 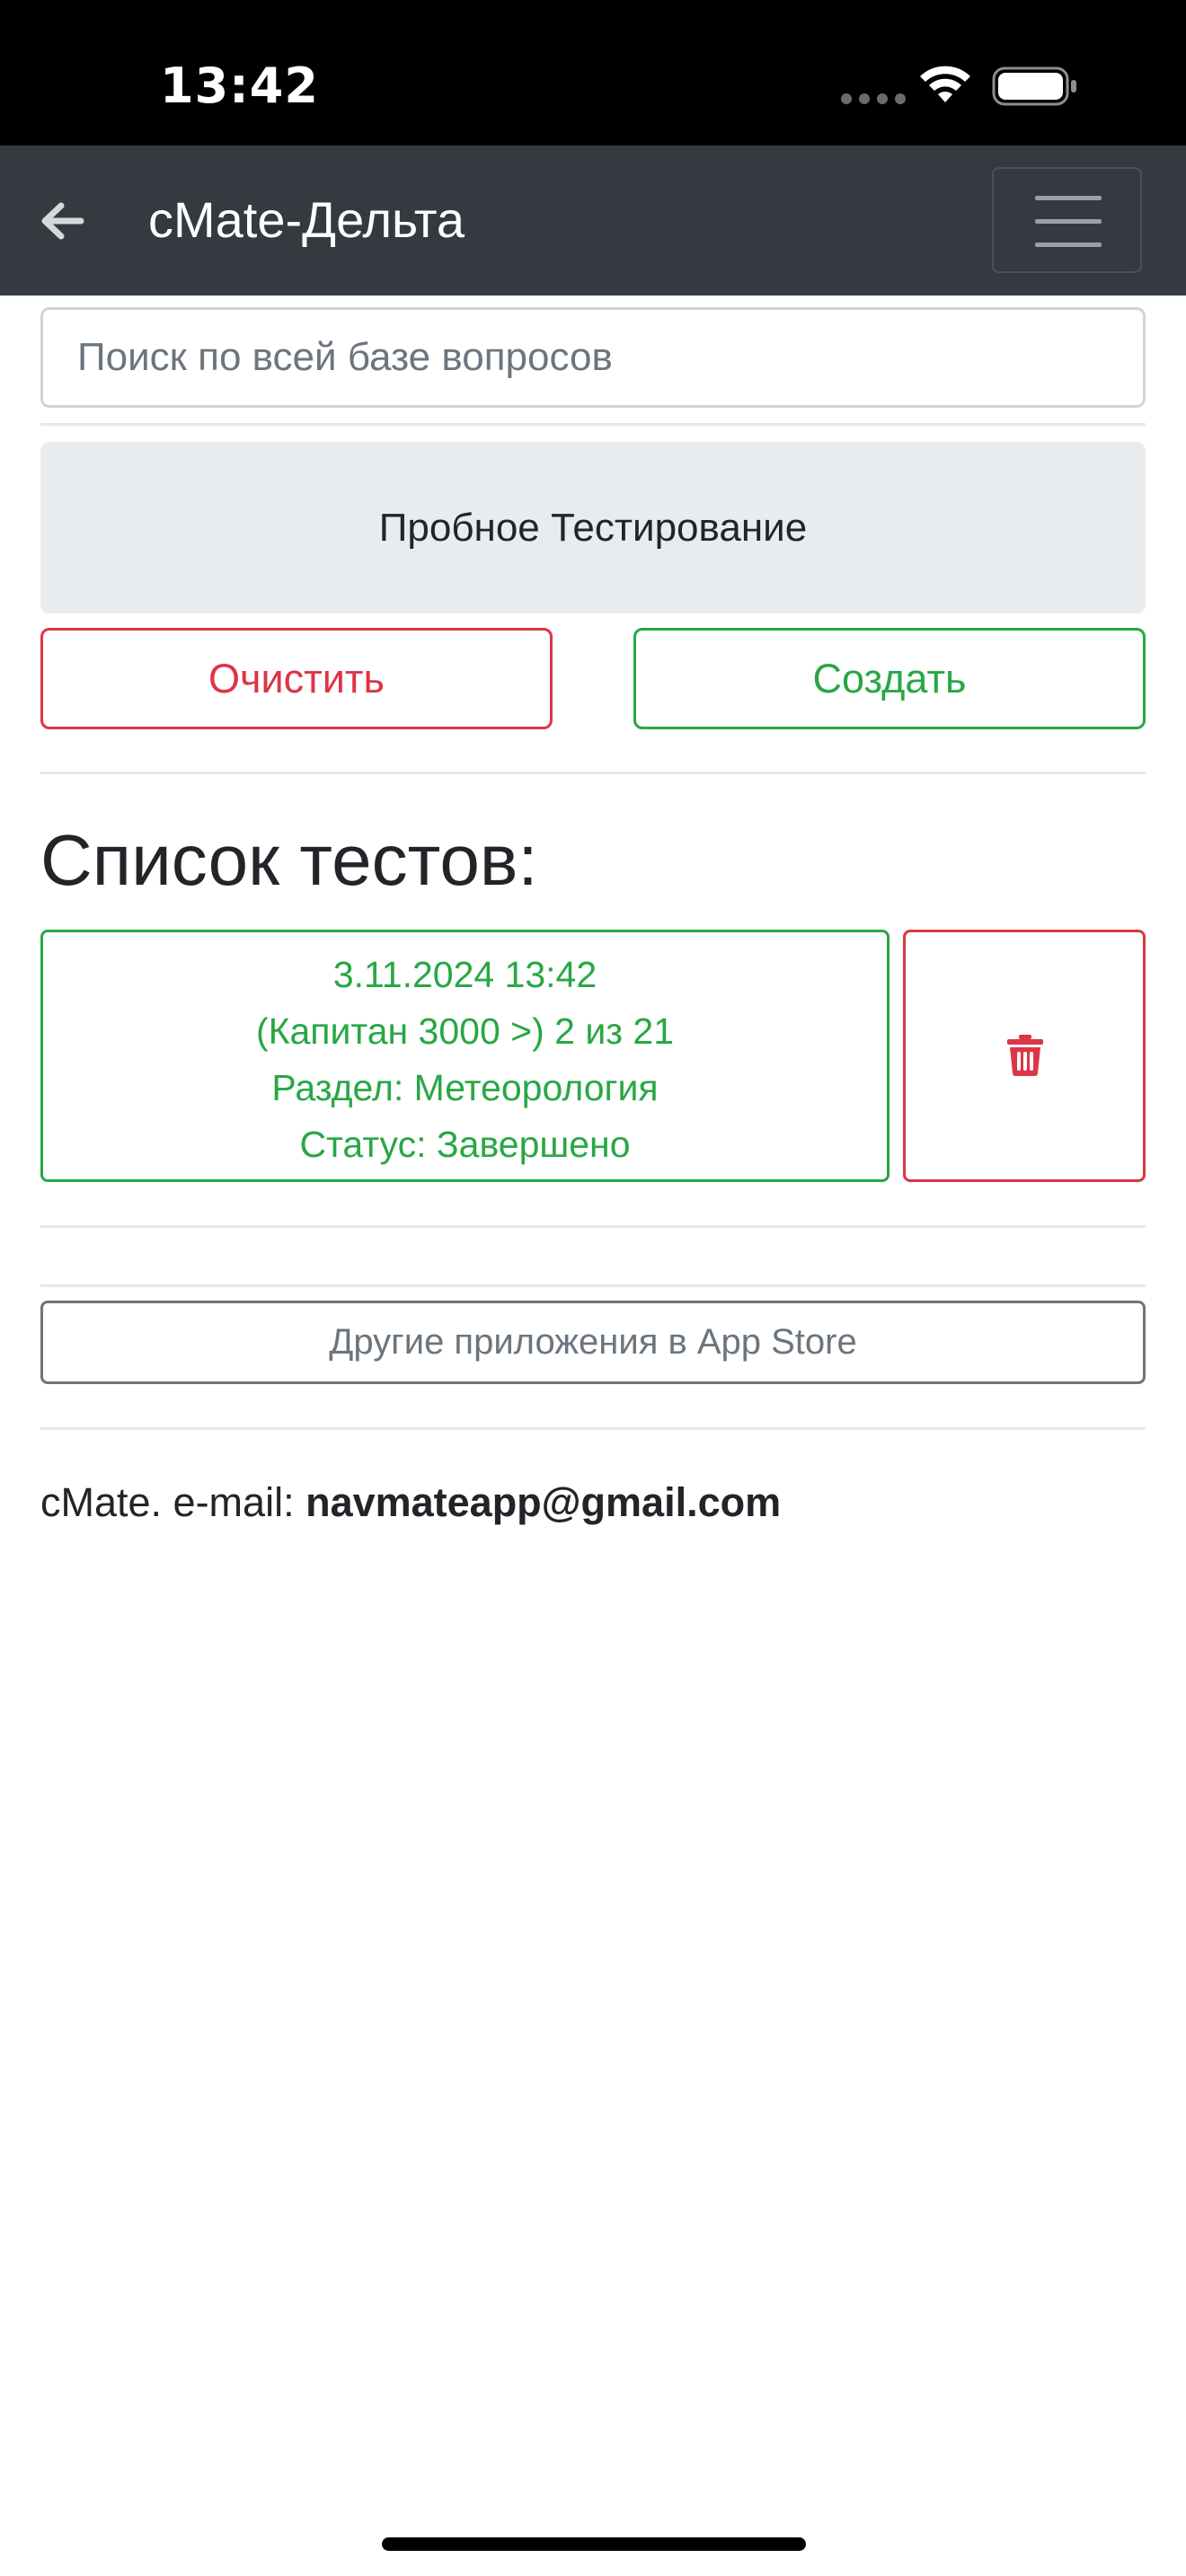 What do you see at coordinates (873, 98) in the screenshot?
I see `cellular-dots-icon` at bounding box center [873, 98].